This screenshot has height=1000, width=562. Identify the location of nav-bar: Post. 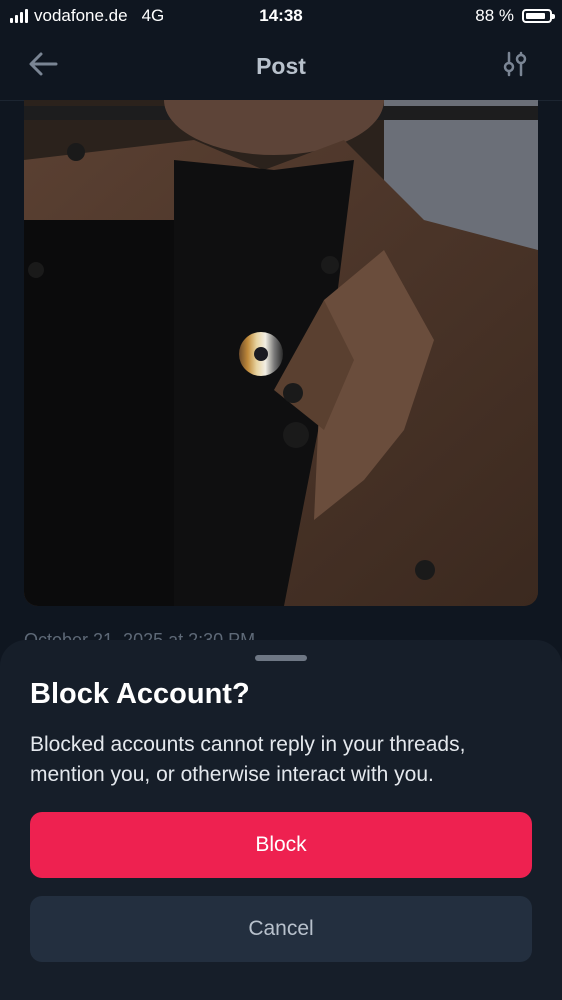
(281, 66).